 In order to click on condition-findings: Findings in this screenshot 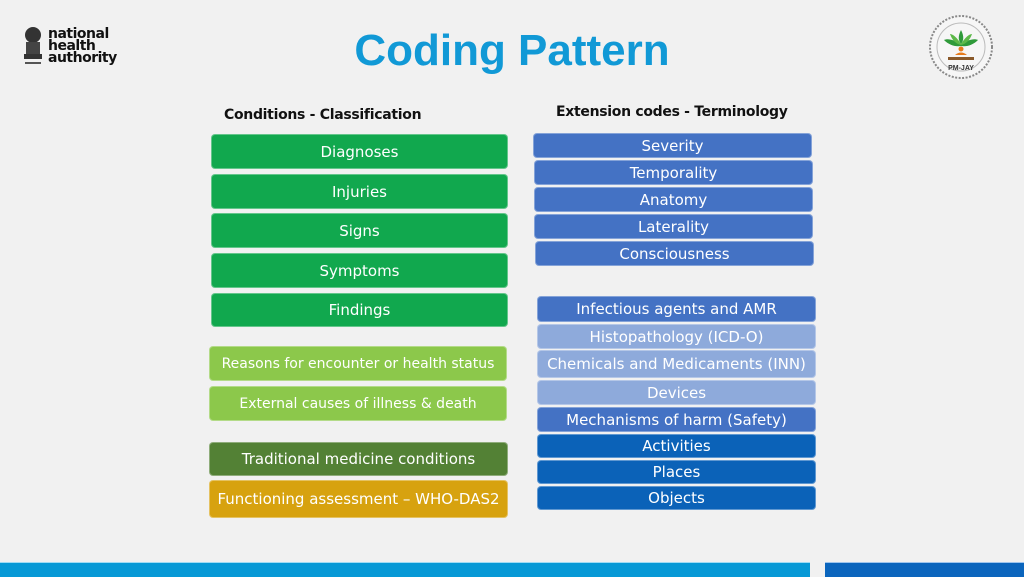, I will do `click(359, 310)`.